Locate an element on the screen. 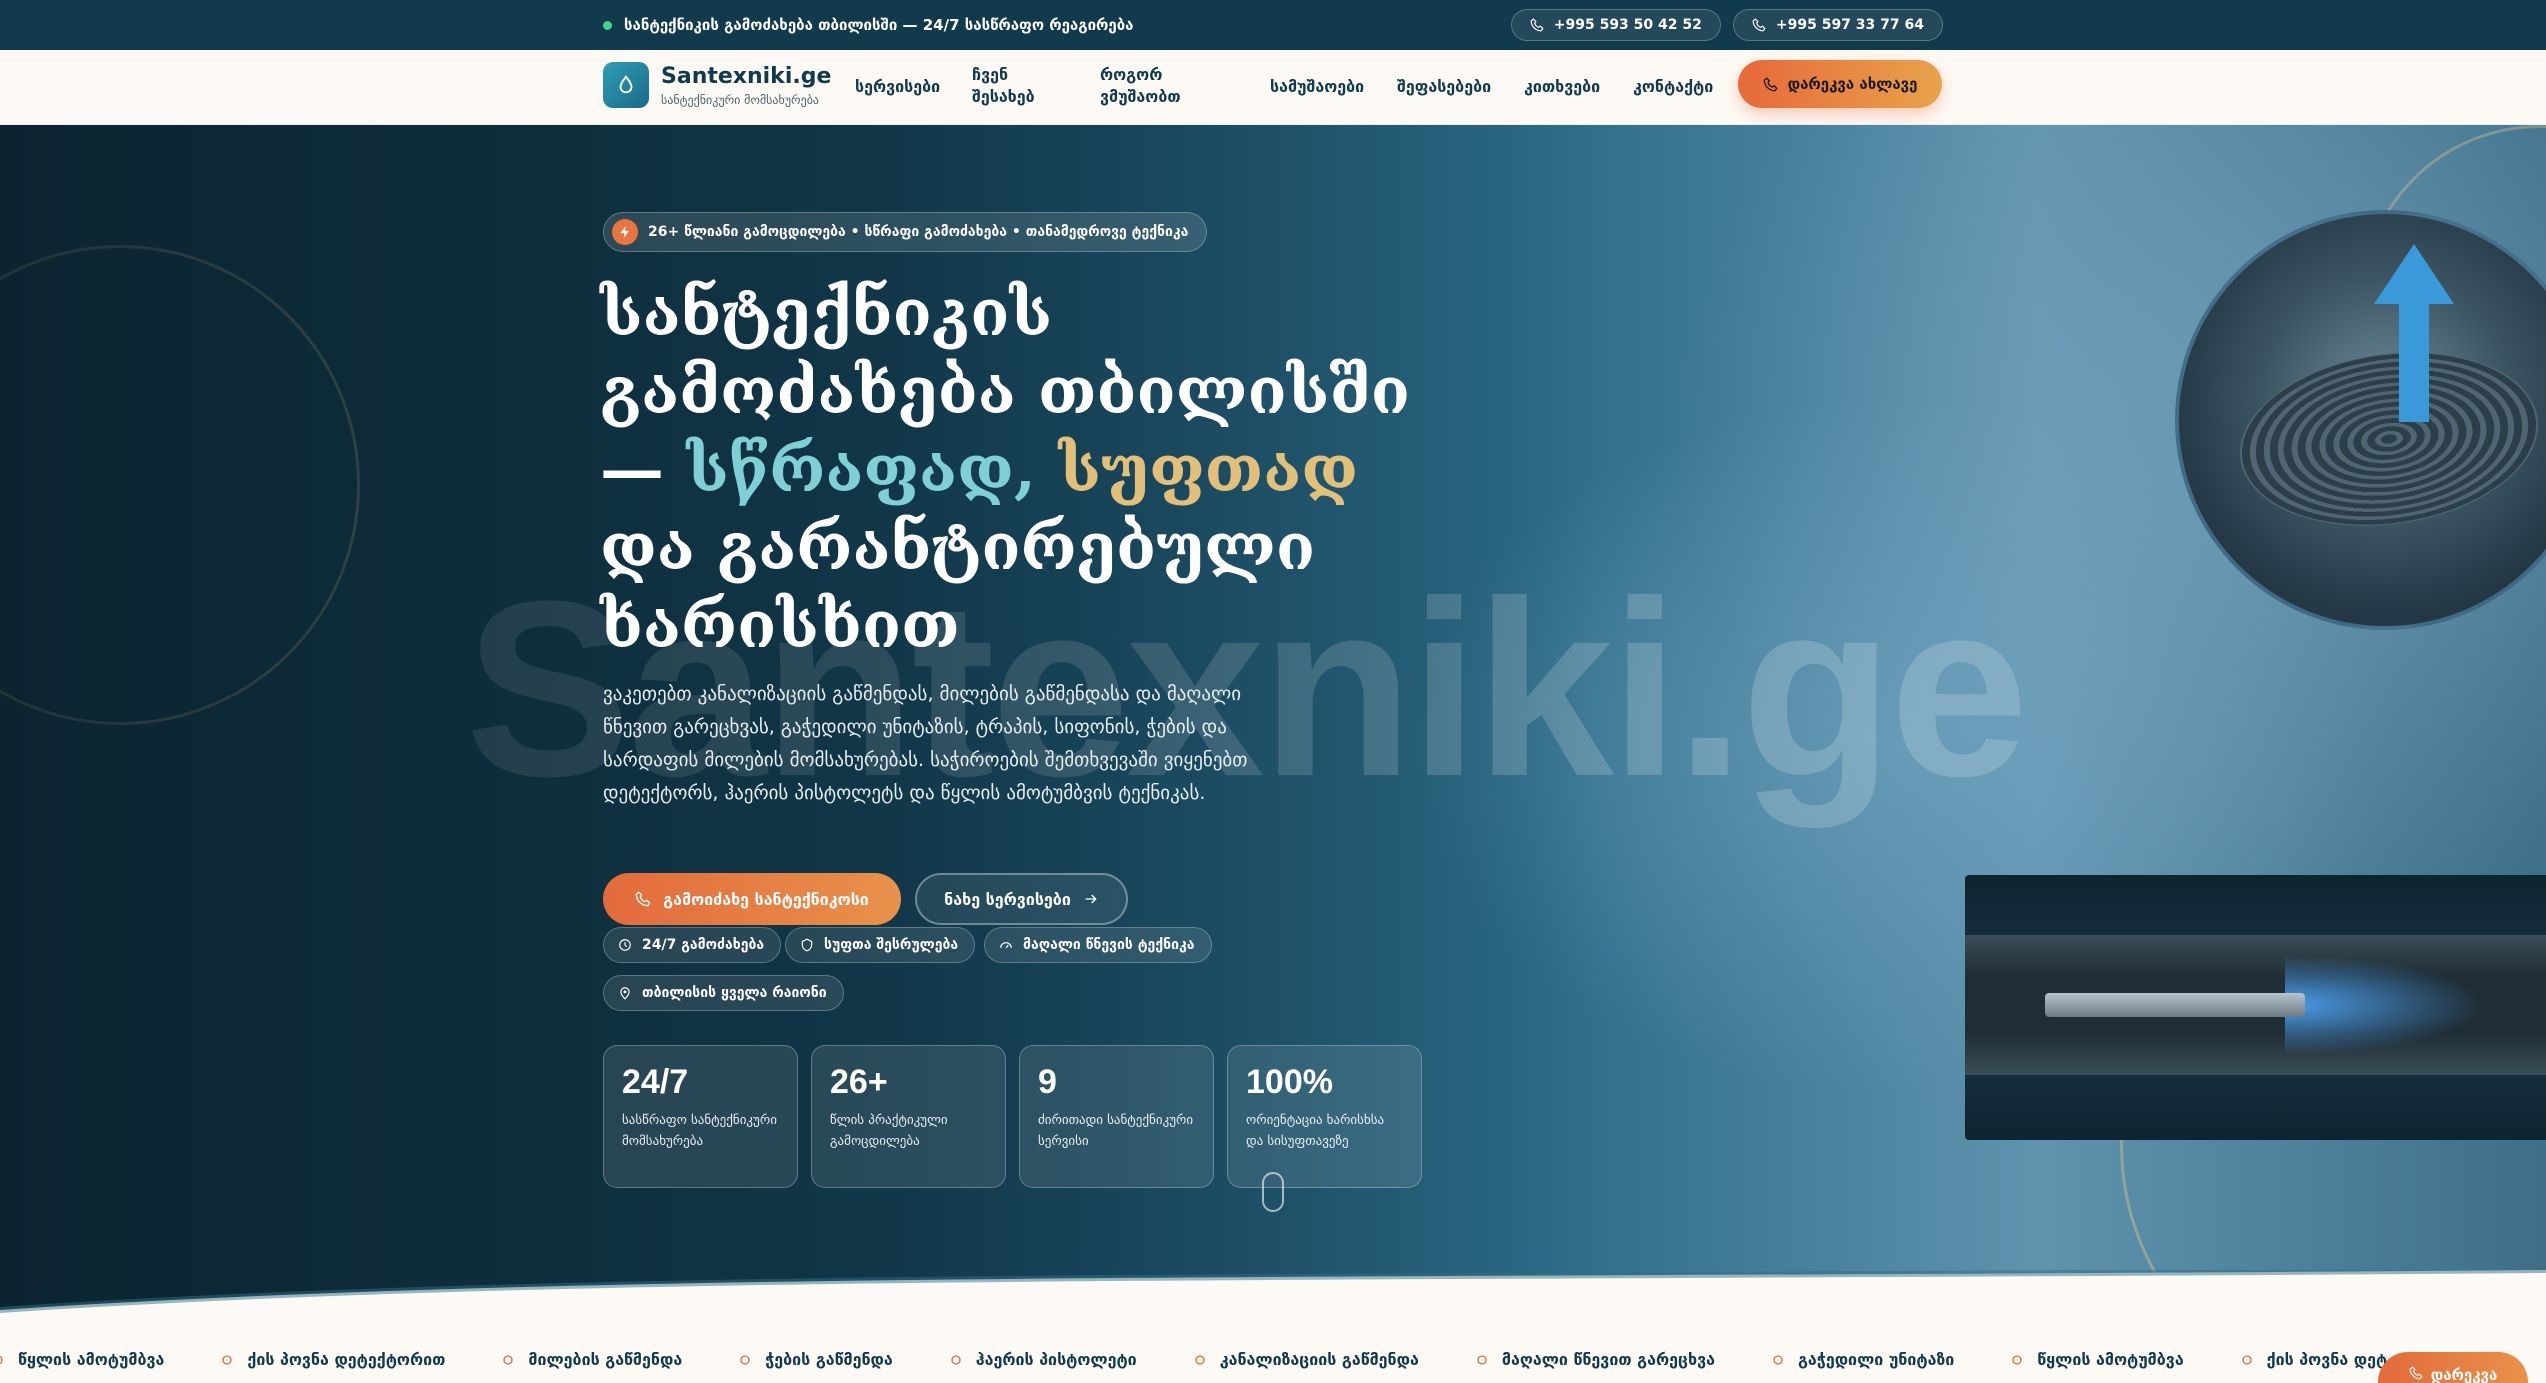  phone-number: +995 597 33 77 64 is located at coordinates (1849, 25).